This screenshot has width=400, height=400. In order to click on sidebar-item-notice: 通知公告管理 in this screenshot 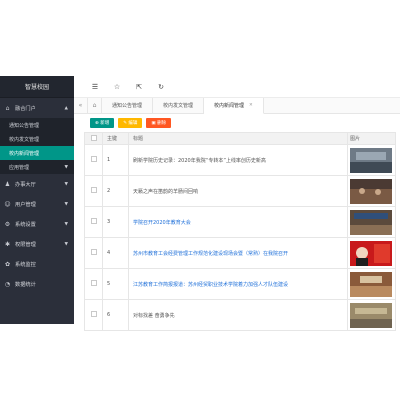, I will do `click(37, 125)`.